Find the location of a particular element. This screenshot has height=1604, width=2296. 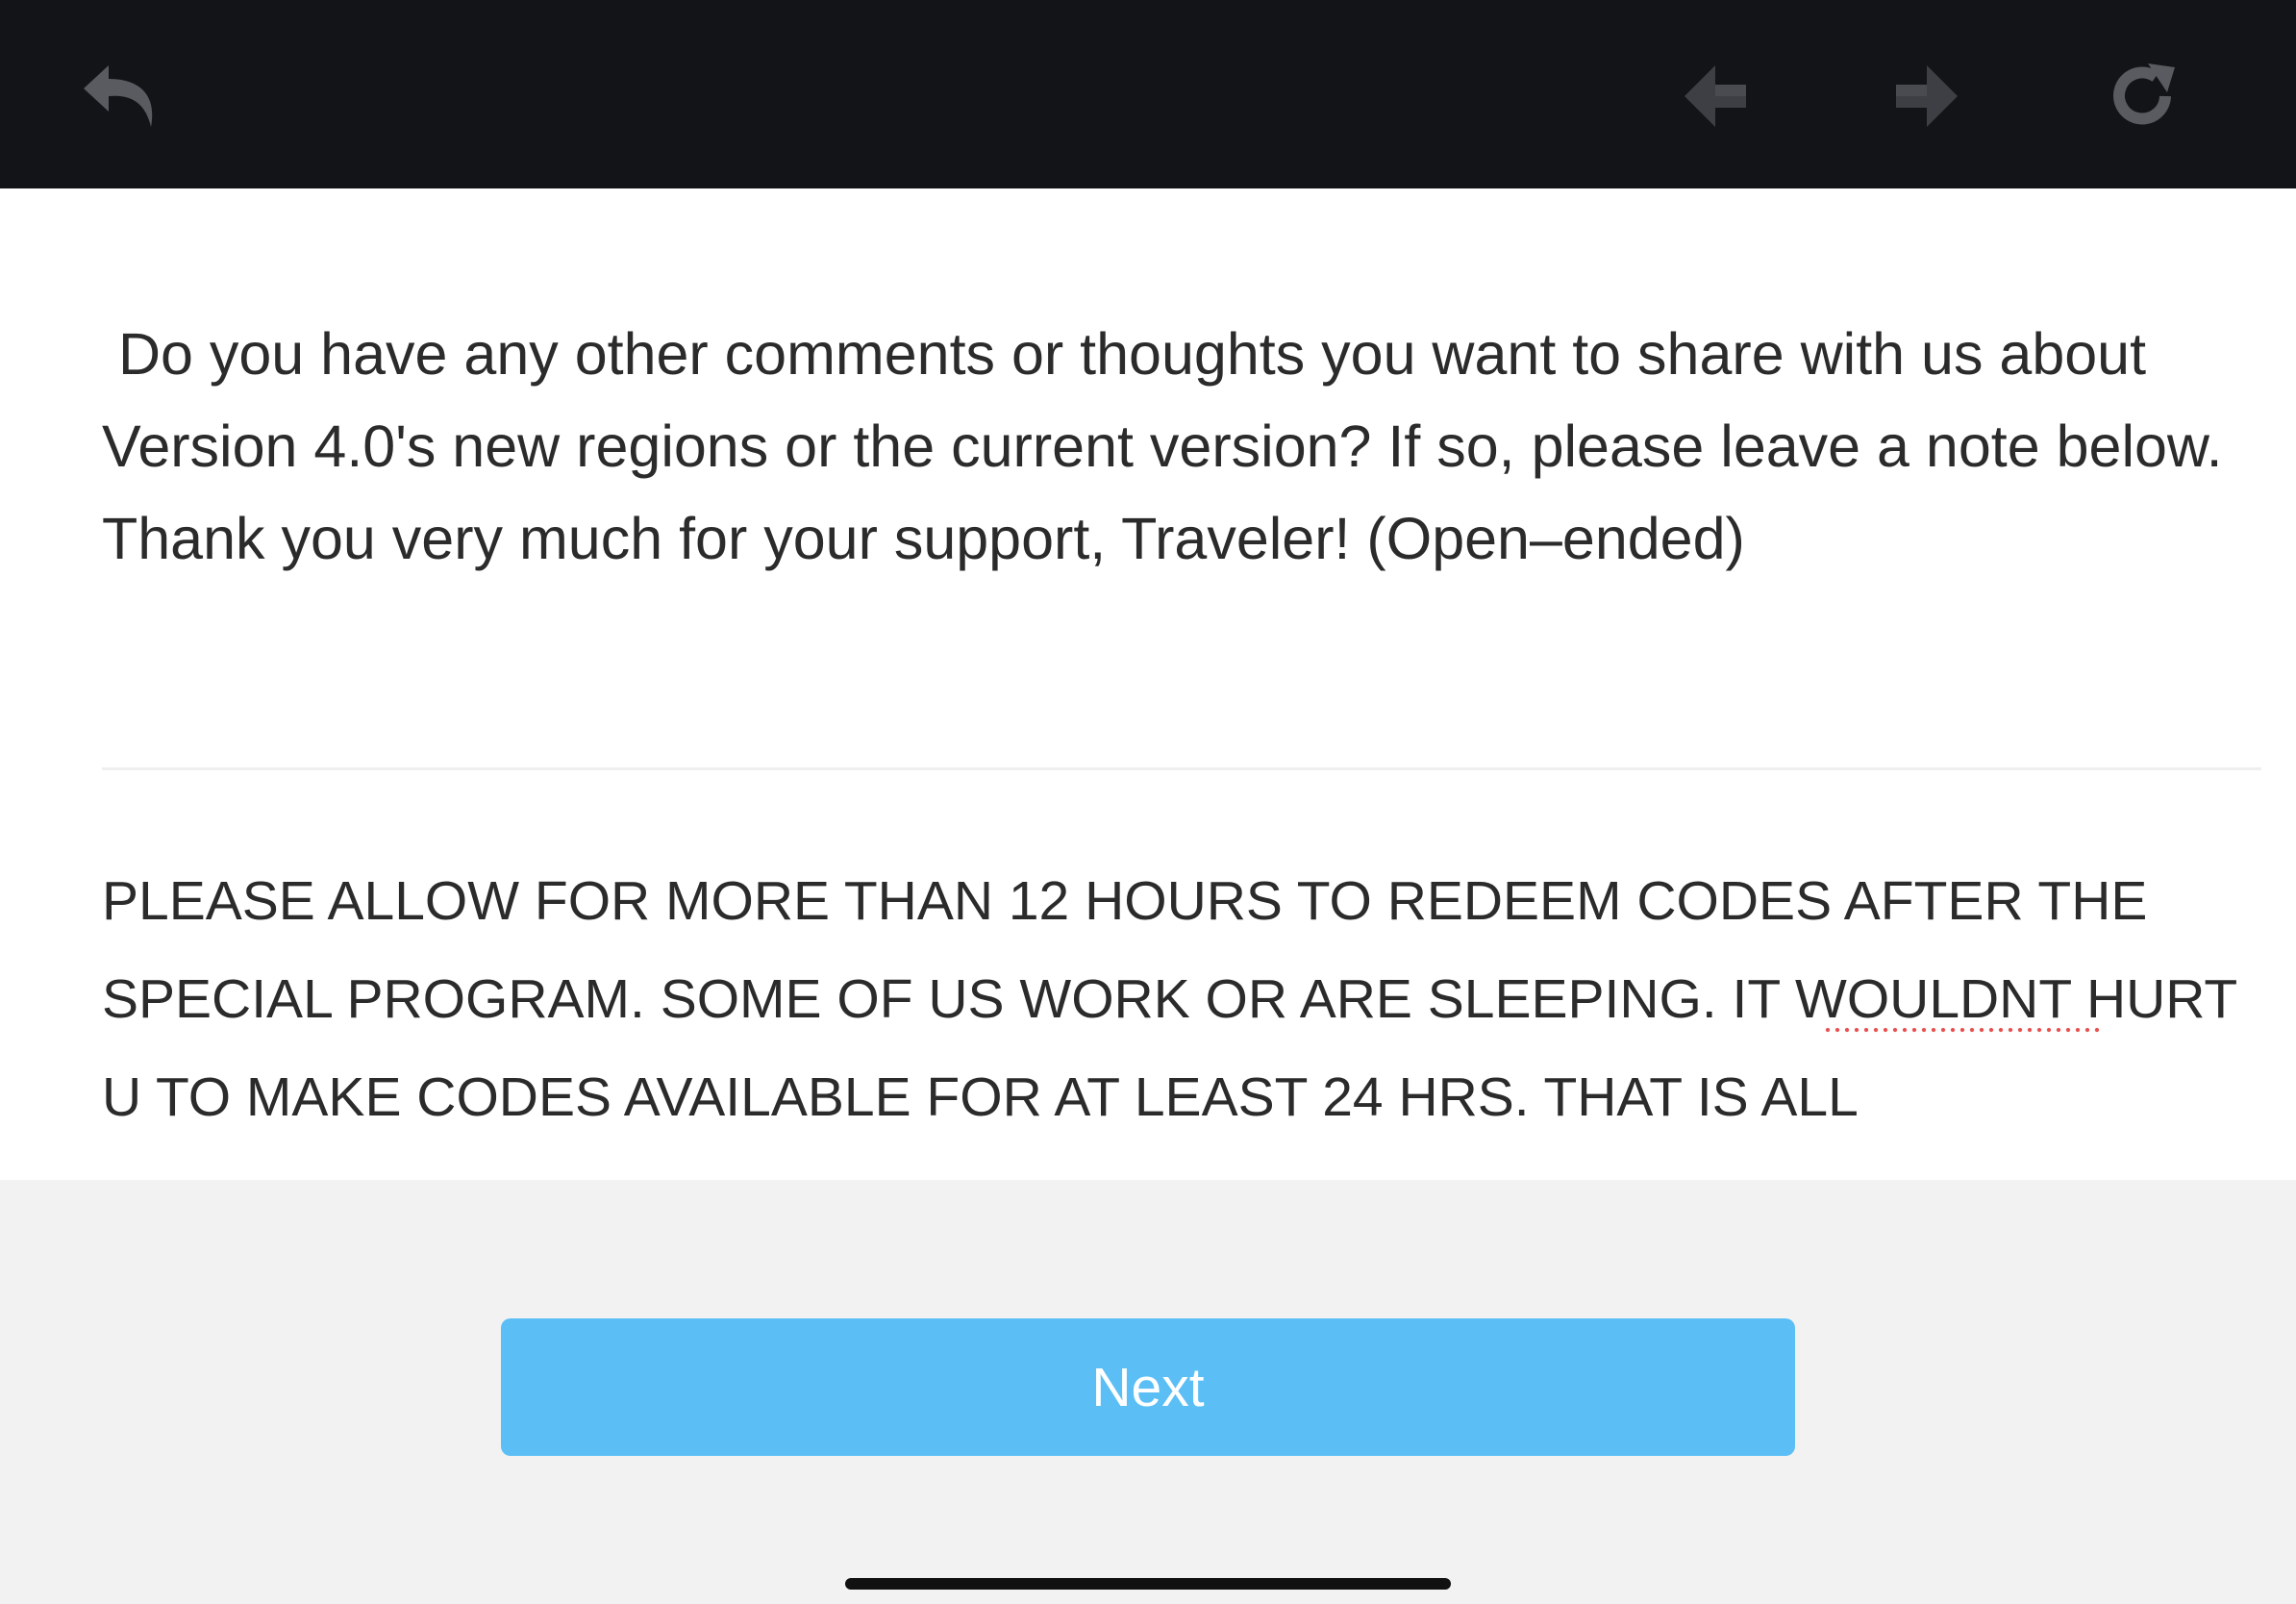

forward-button is located at coordinates (1927, 96).